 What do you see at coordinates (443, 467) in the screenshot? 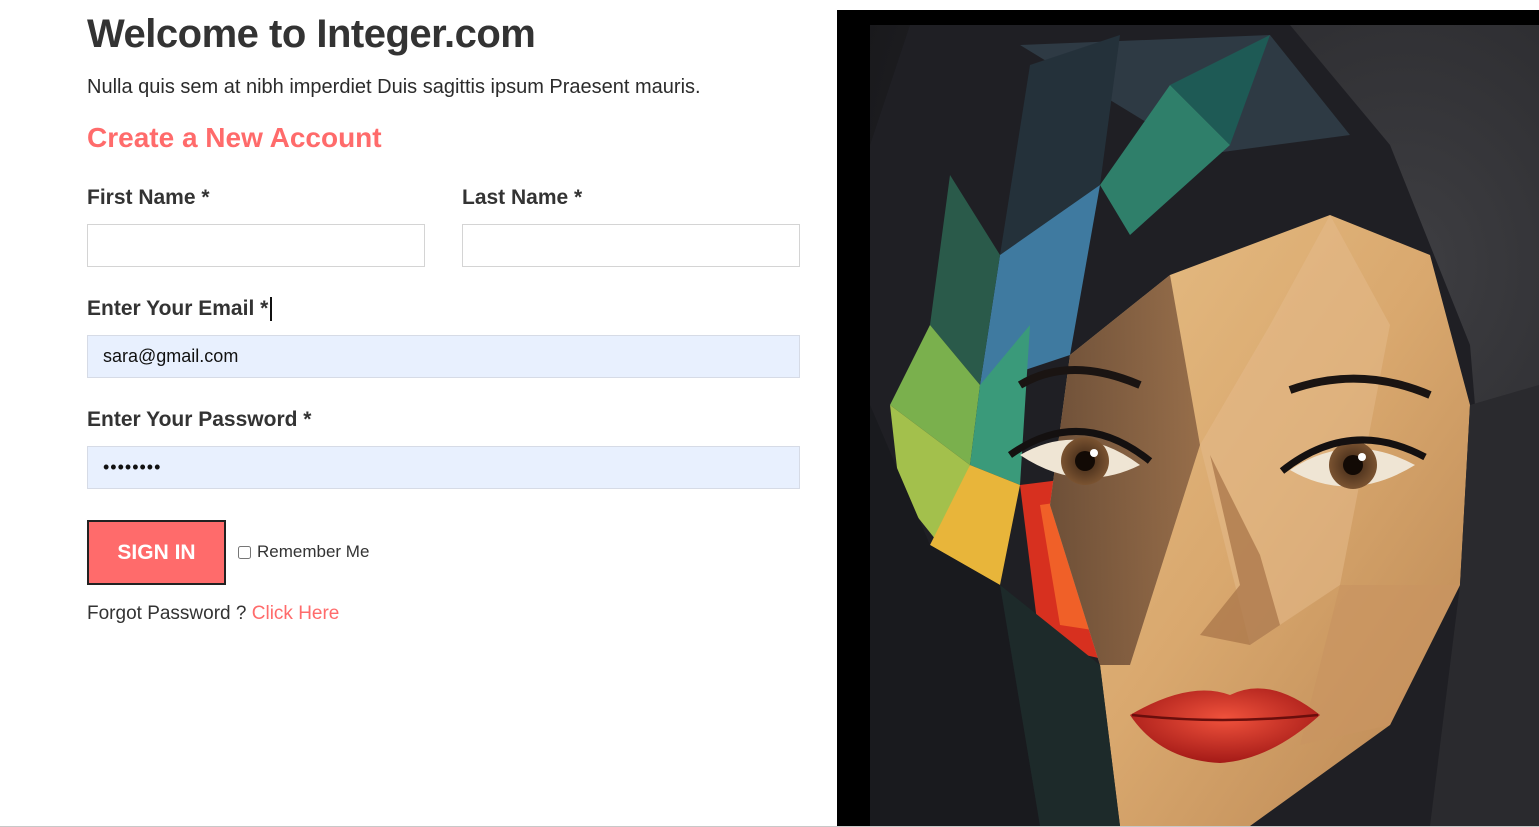
I see `password-field` at bounding box center [443, 467].